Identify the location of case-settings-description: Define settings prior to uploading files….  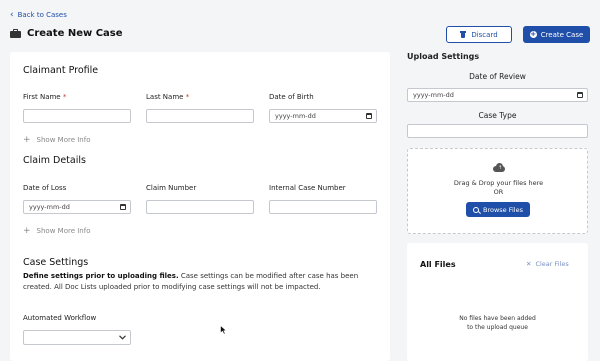
(191, 281).